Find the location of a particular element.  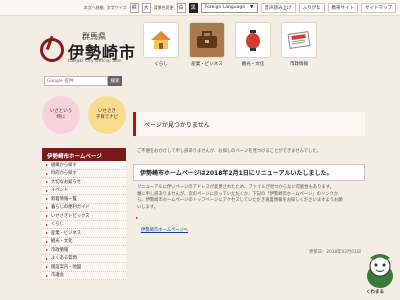

childcare-navi-link: いせさき 子育てナビ is located at coordinates (107, 115).